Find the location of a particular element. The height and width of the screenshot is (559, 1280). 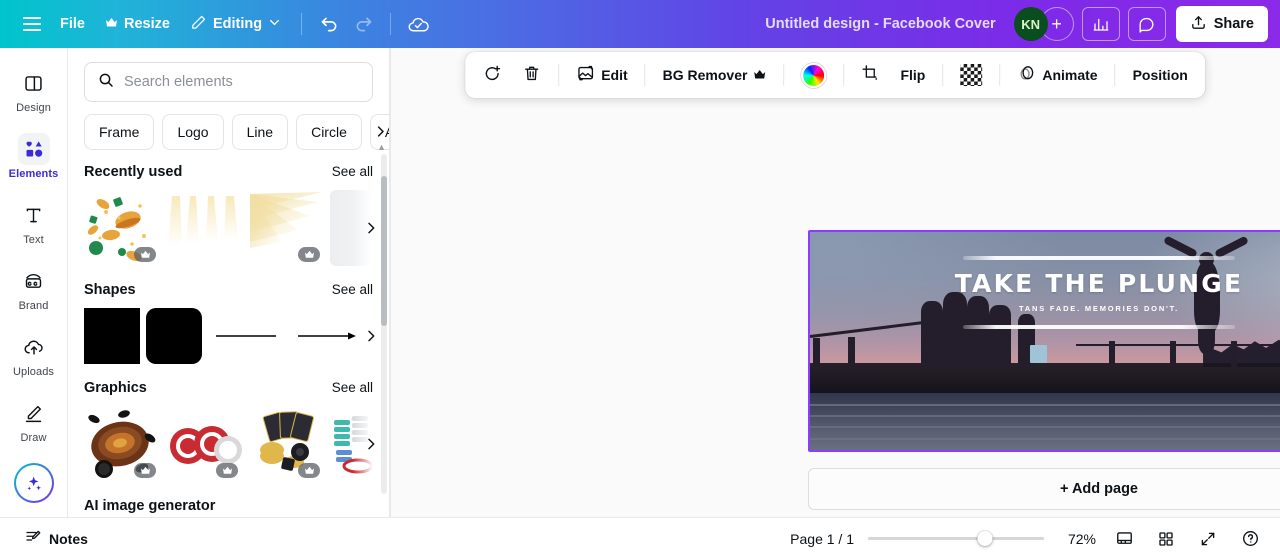

page-indicator: Page 1 / 1 is located at coordinates (822, 538).